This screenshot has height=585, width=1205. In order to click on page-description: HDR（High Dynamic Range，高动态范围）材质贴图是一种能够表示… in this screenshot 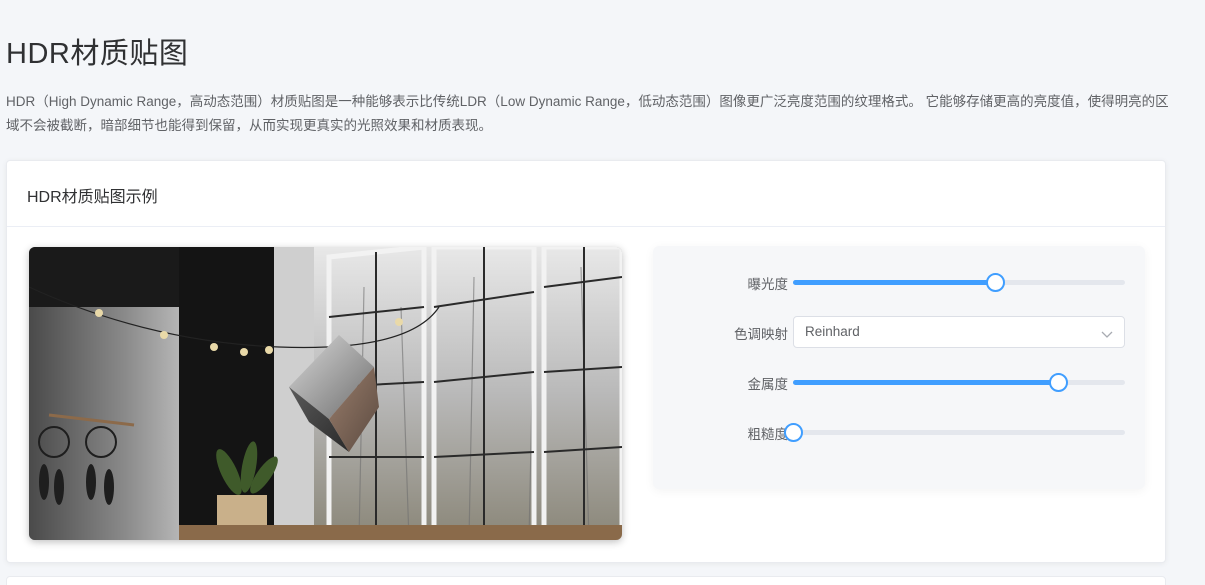, I will do `click(587, 113)`.